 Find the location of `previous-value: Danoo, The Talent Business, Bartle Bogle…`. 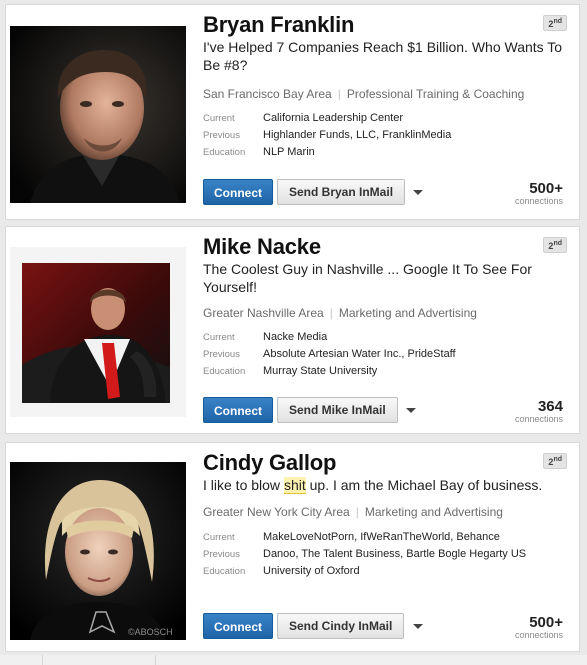

previous-value: Danoo, The Talent Business, Bartle Bogle… is located at coordinates (395, 554).